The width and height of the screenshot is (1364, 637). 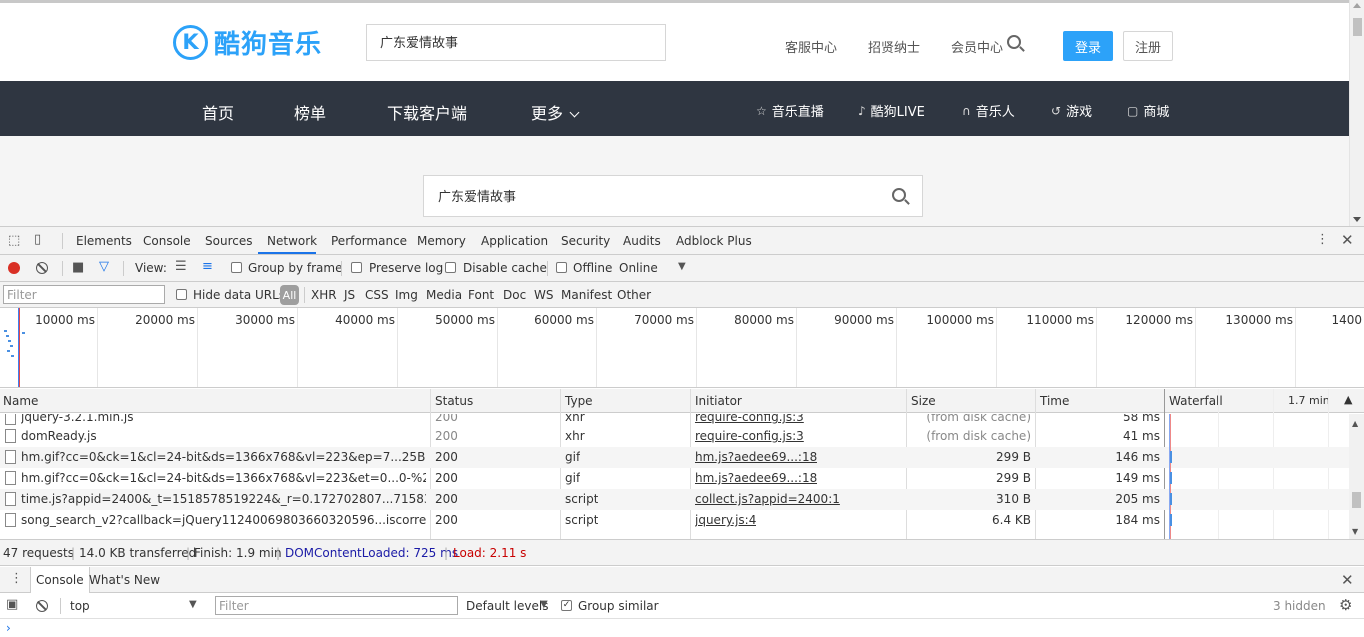 What do you see at coordinates (714, 241) in the screenshot?
I see `tab-adblock-plus: Adblock Plus` at bounding box center [714, 241].